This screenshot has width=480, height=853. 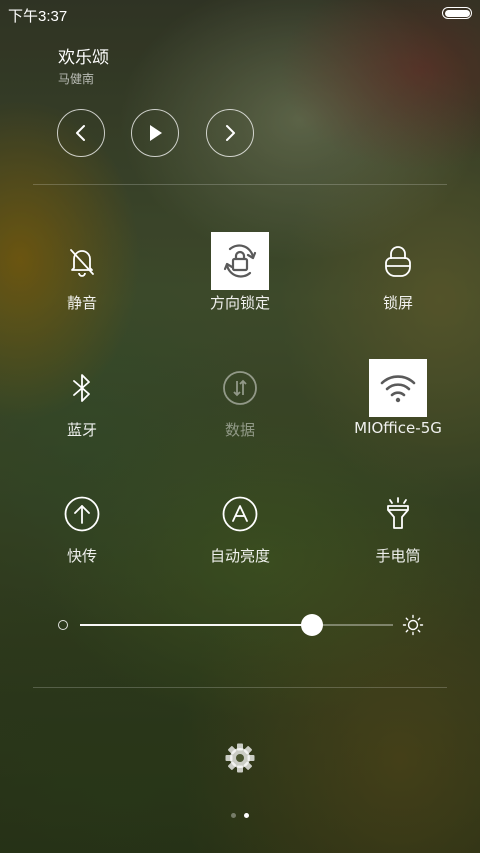 I want to click on toggle-auto-brightness-icon-box, so click(x=240, y=514).